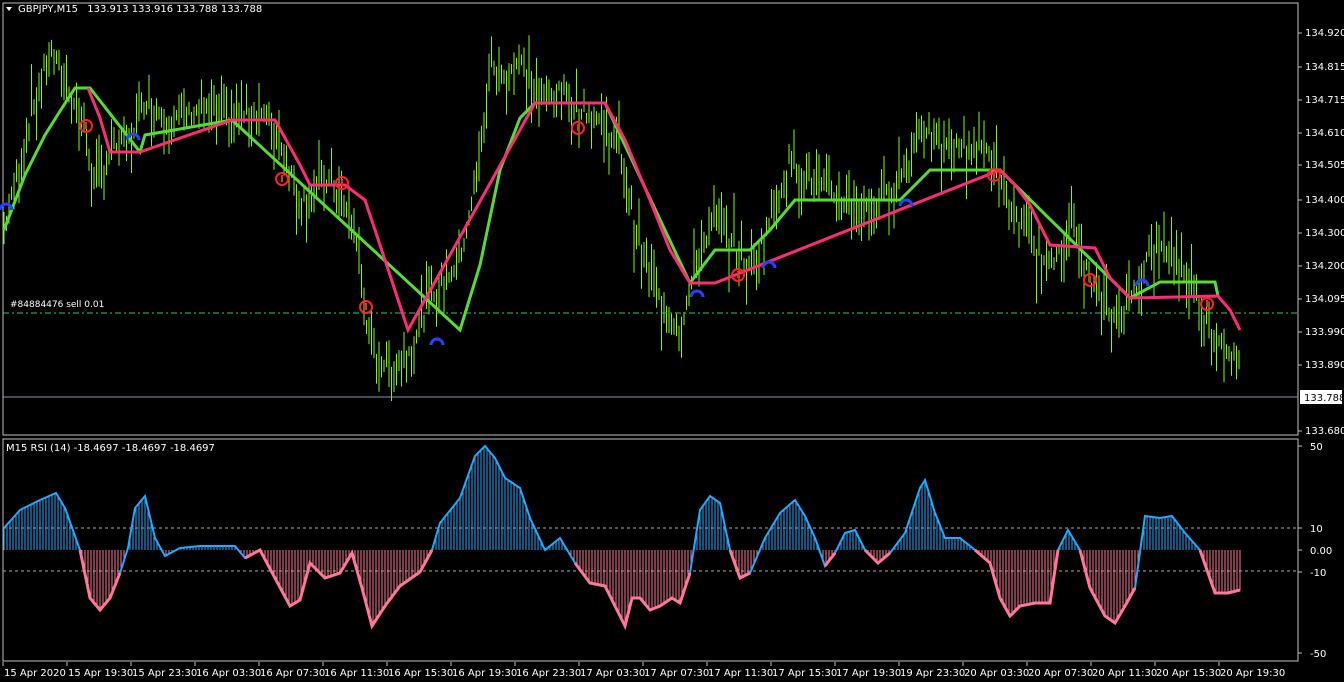  What do you see at coordinates (1324, 100) in the screenshot?
I see `price-tick-label: 134.715` at bounding box center [1324, 100].